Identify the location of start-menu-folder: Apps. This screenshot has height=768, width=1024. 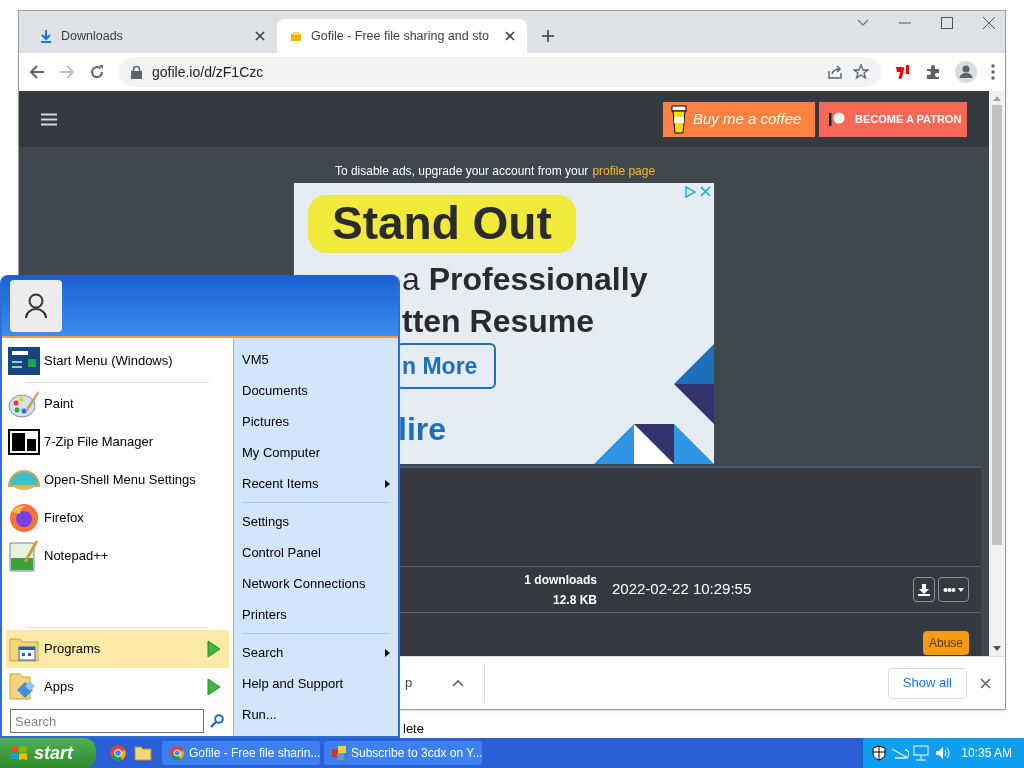
(117, 687).